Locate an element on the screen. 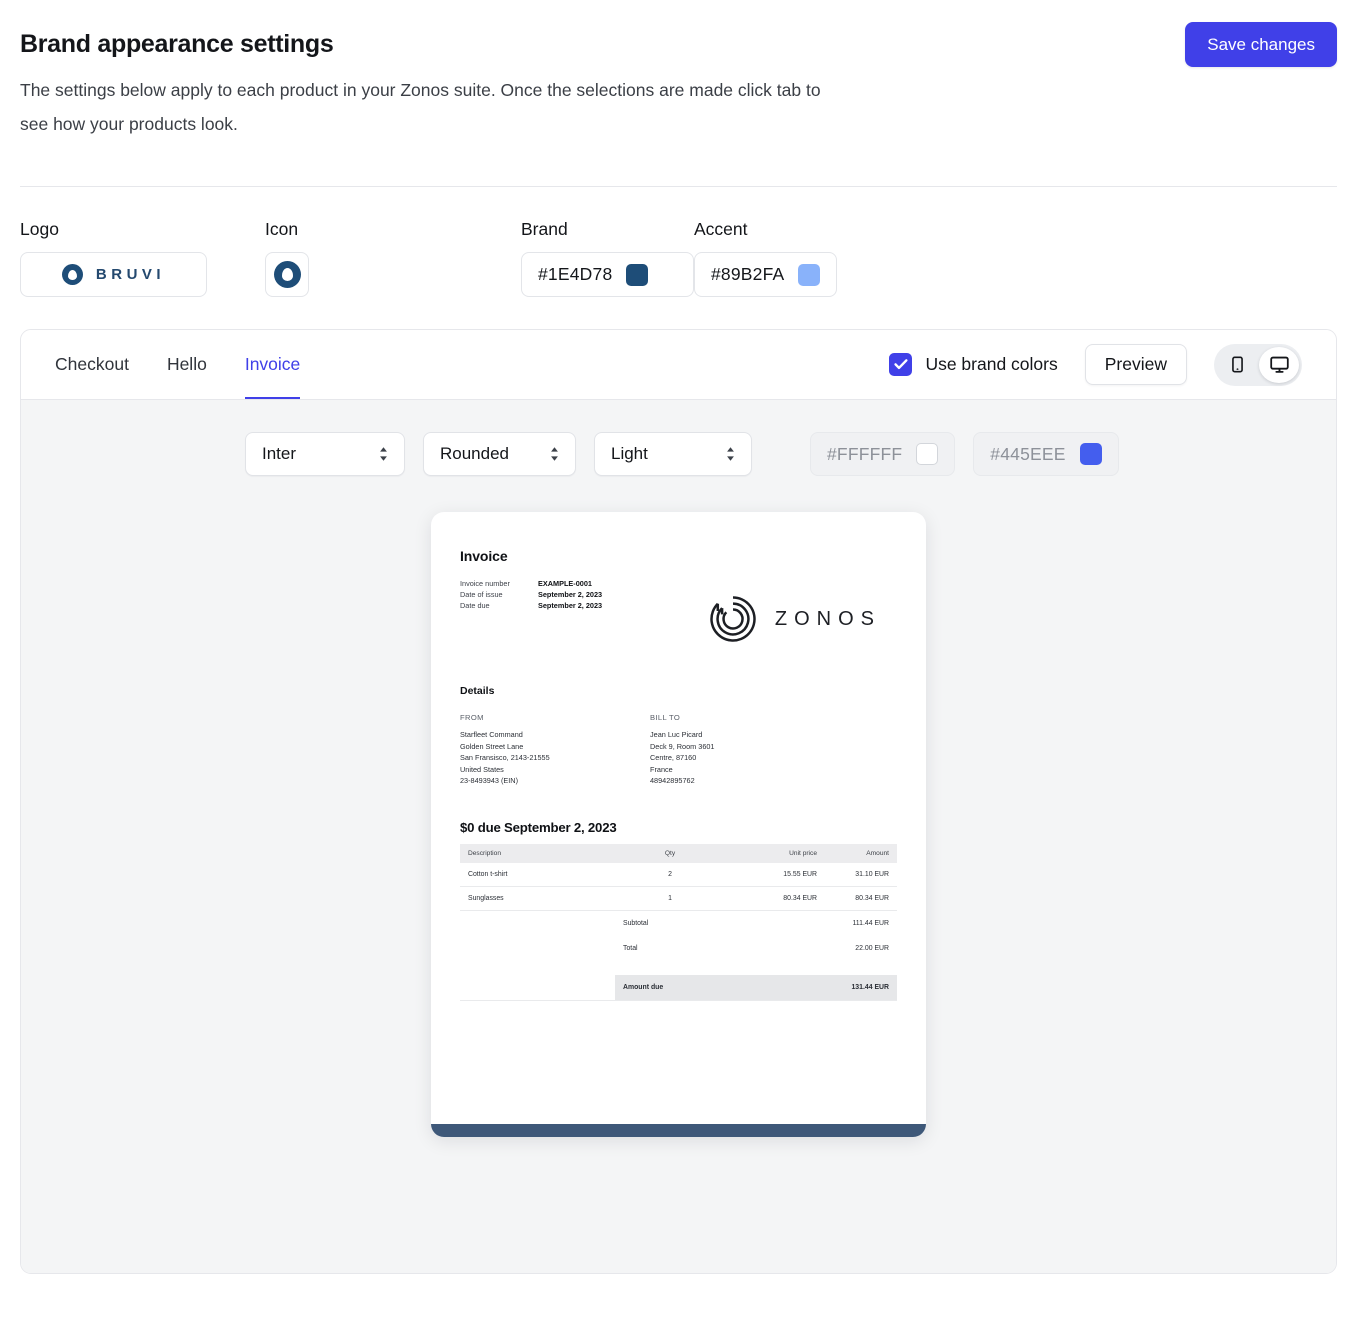  col-unit-price: Unit price is located at coordinates (775, 853).